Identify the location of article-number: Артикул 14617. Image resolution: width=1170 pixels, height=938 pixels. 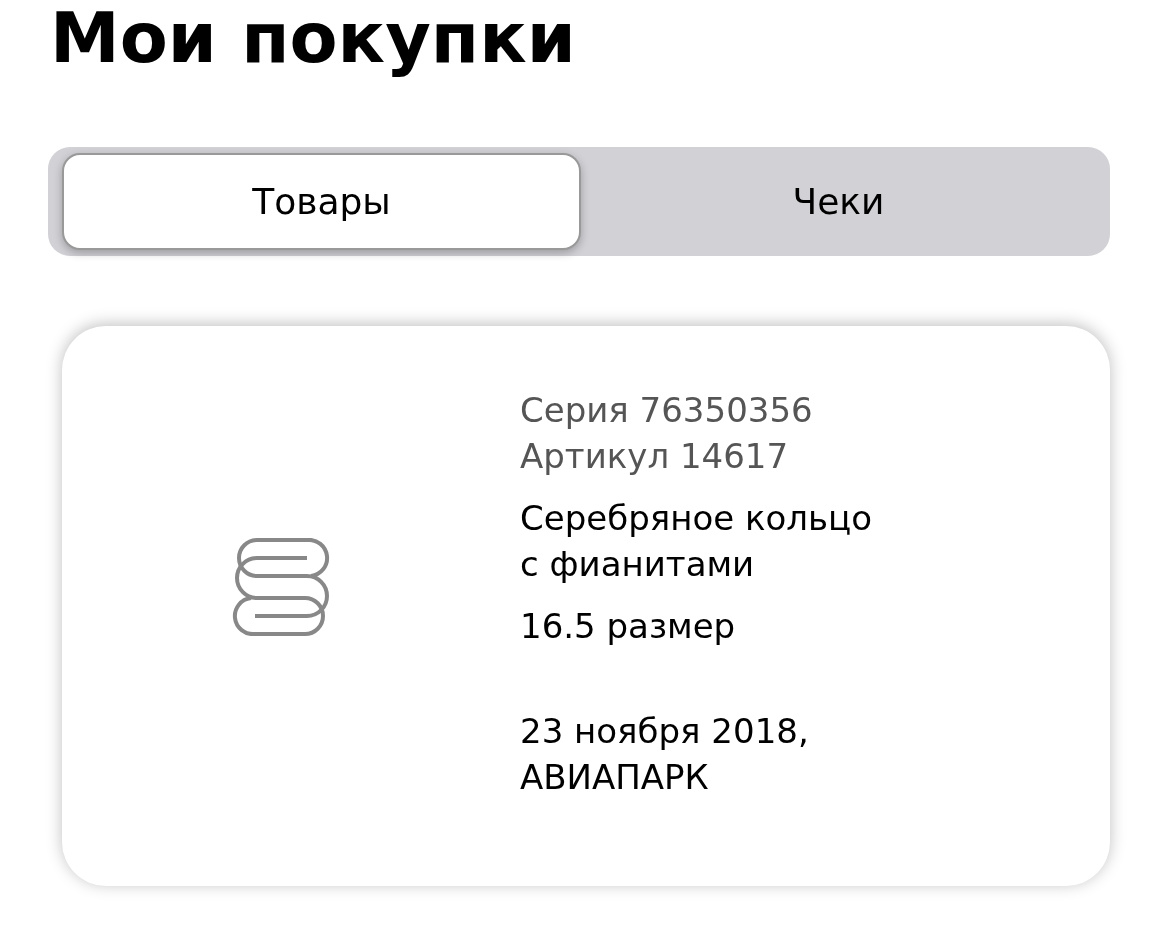
(654, 455).